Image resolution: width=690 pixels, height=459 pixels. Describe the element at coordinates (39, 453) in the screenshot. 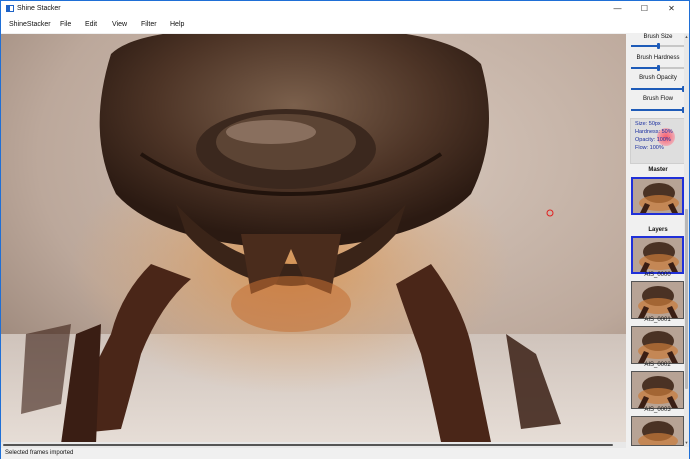

I see `status-text: Selected frames imported` at that location.